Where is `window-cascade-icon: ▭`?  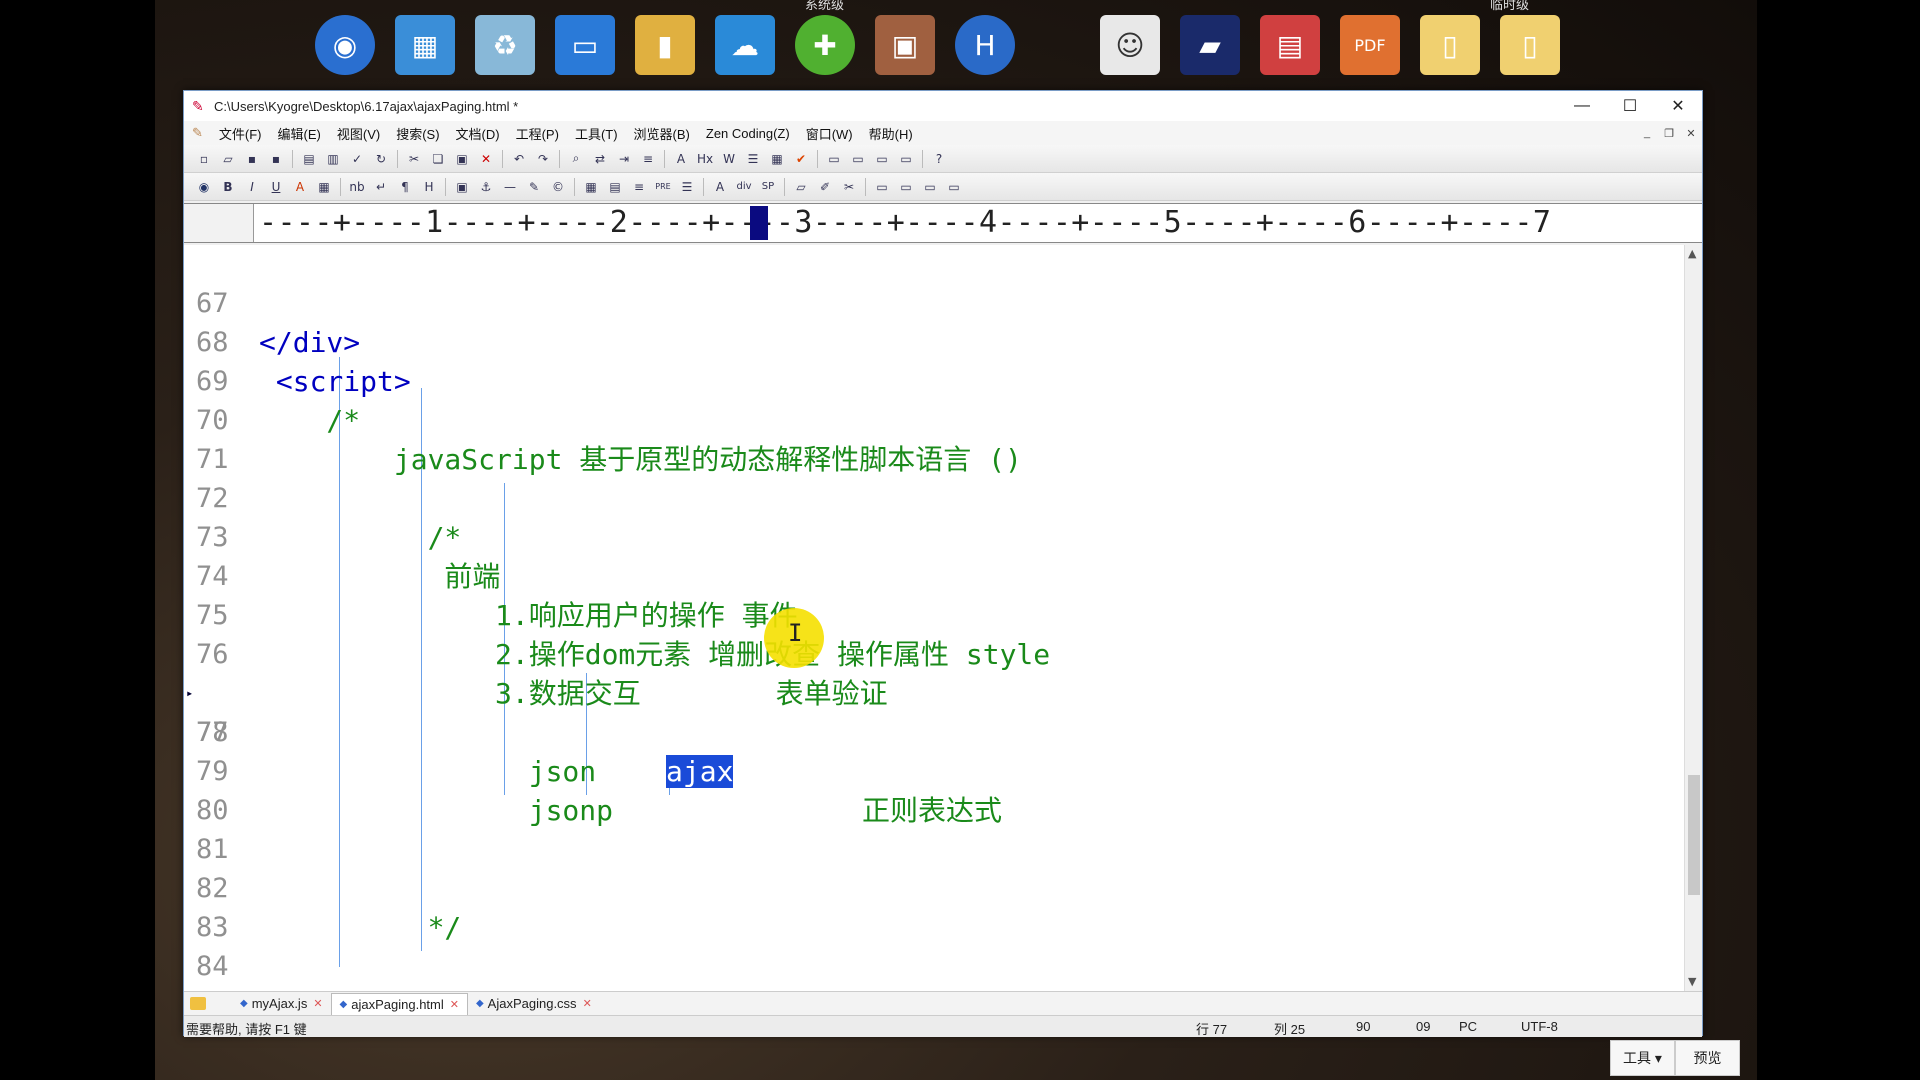 window-cascade-icon: ▭ is located at coordinates (858, 159).